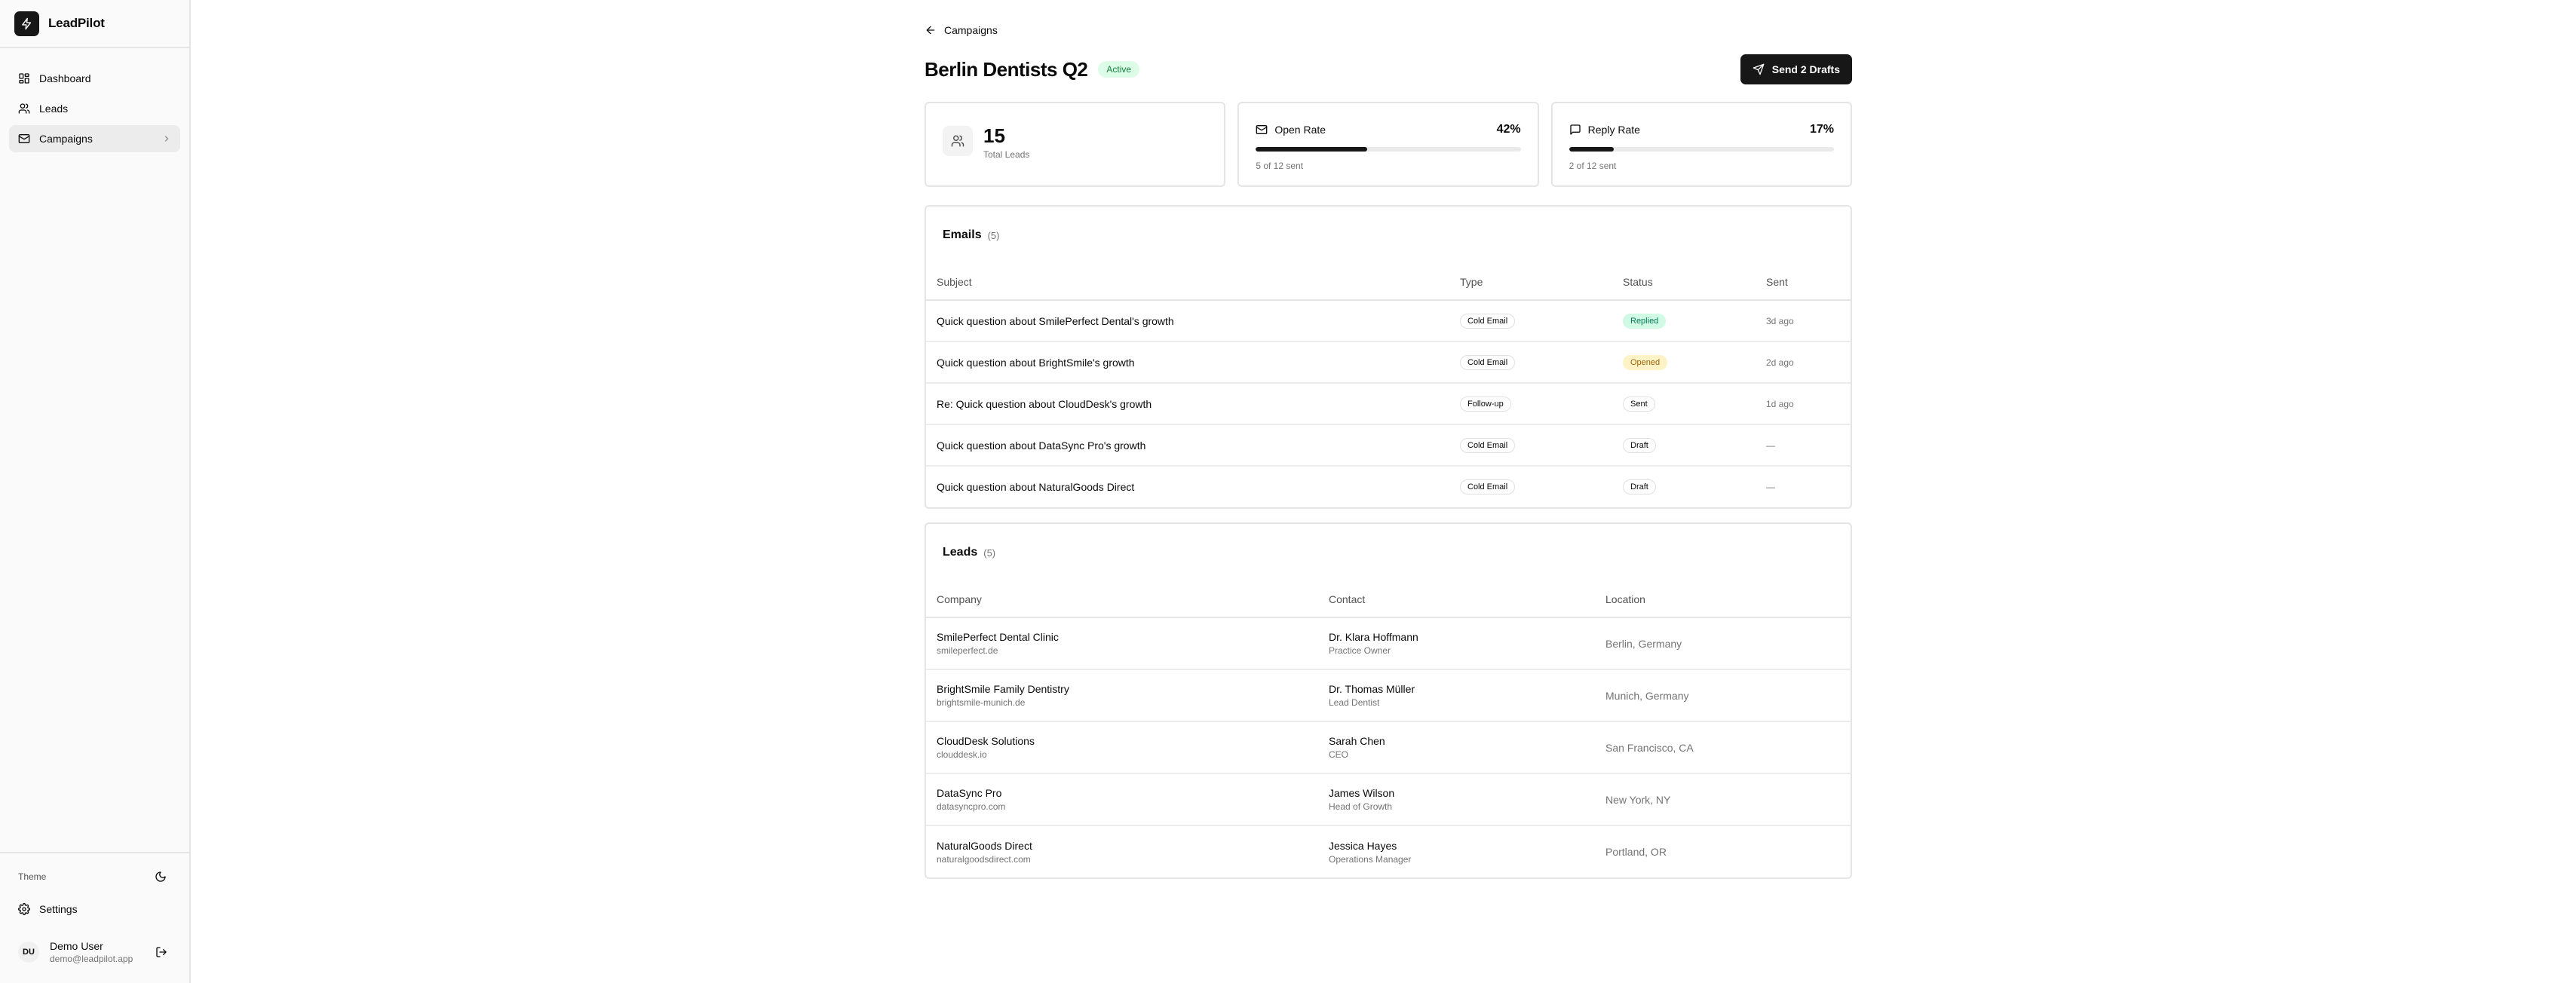  I want to click on theme-toggle-button, so click(160, 876).